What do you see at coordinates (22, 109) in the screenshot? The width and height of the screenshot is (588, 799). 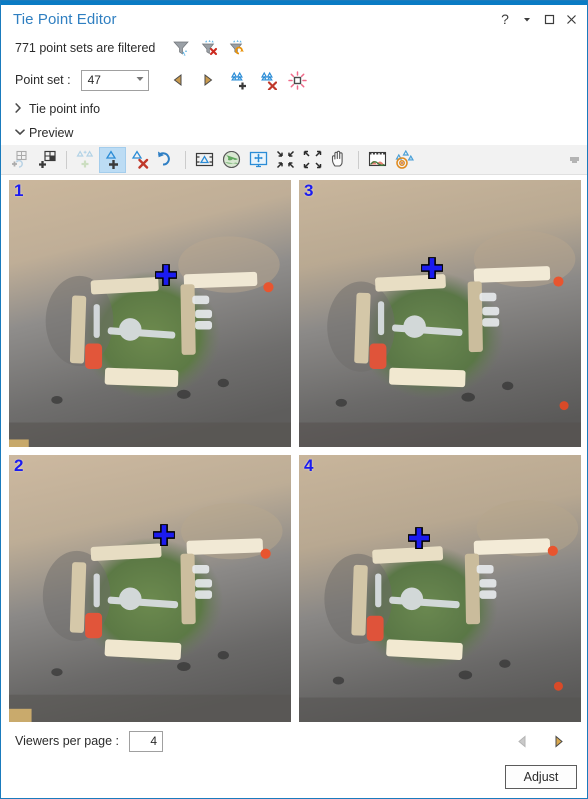 I see `chevron-right-icon` at bounding box center [22, 109].